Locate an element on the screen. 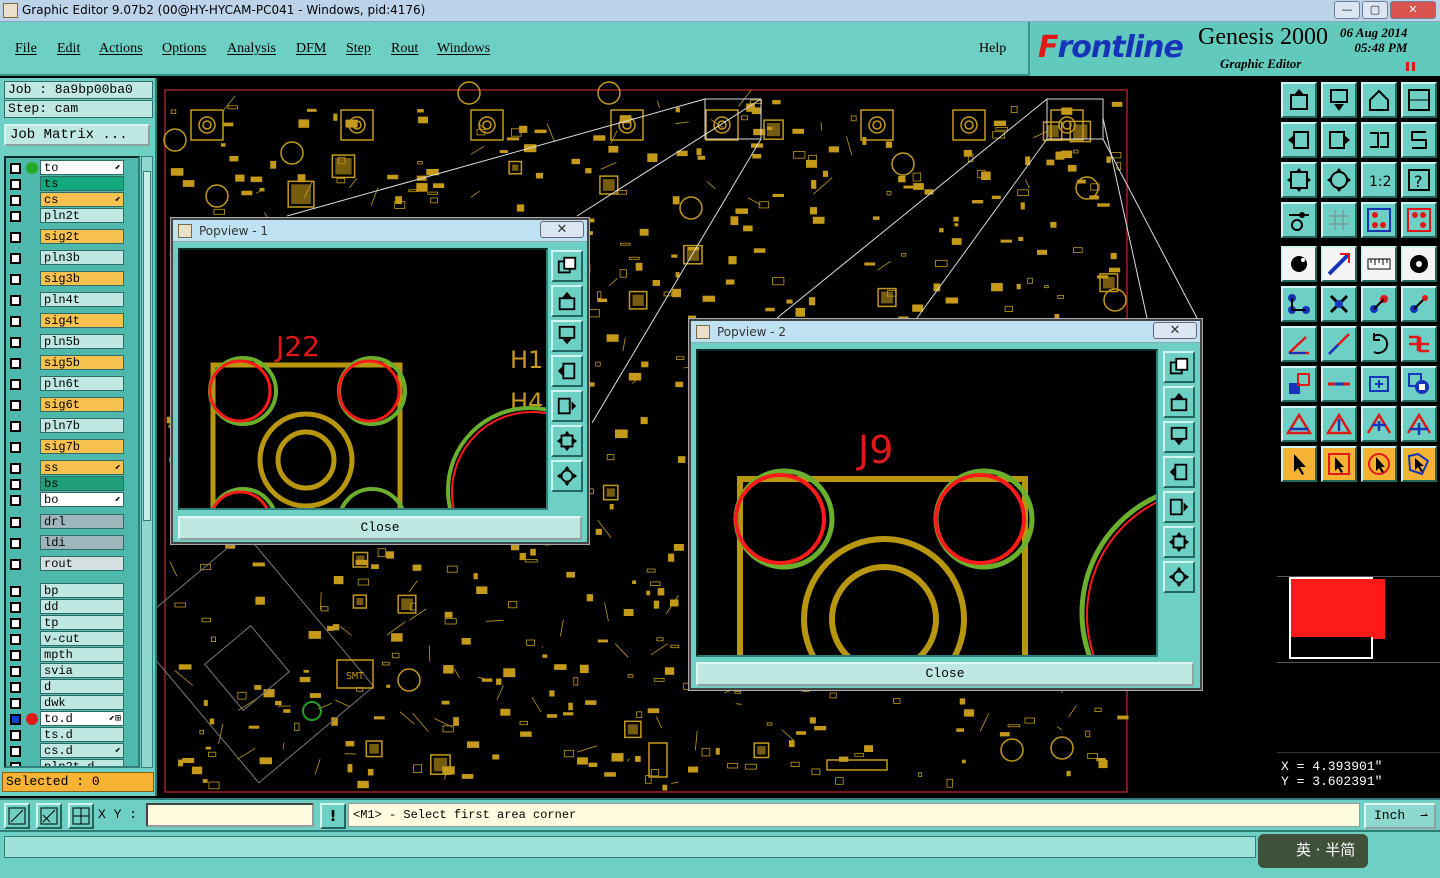 The height and width of the screenshot is (878, 1440). zoom-bottom-icon is located at coordinates (1339, 100).